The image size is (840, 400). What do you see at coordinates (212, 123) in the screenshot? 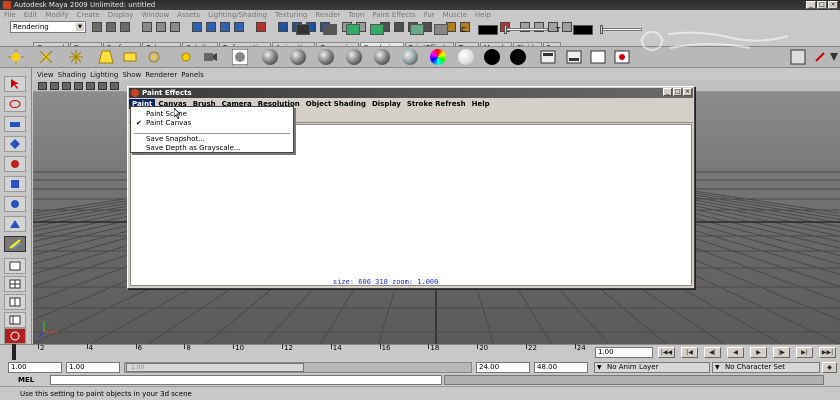
I see `menu-item-paint-canvas: ✔ Paint Canvas` at bounding box center [212, 123].